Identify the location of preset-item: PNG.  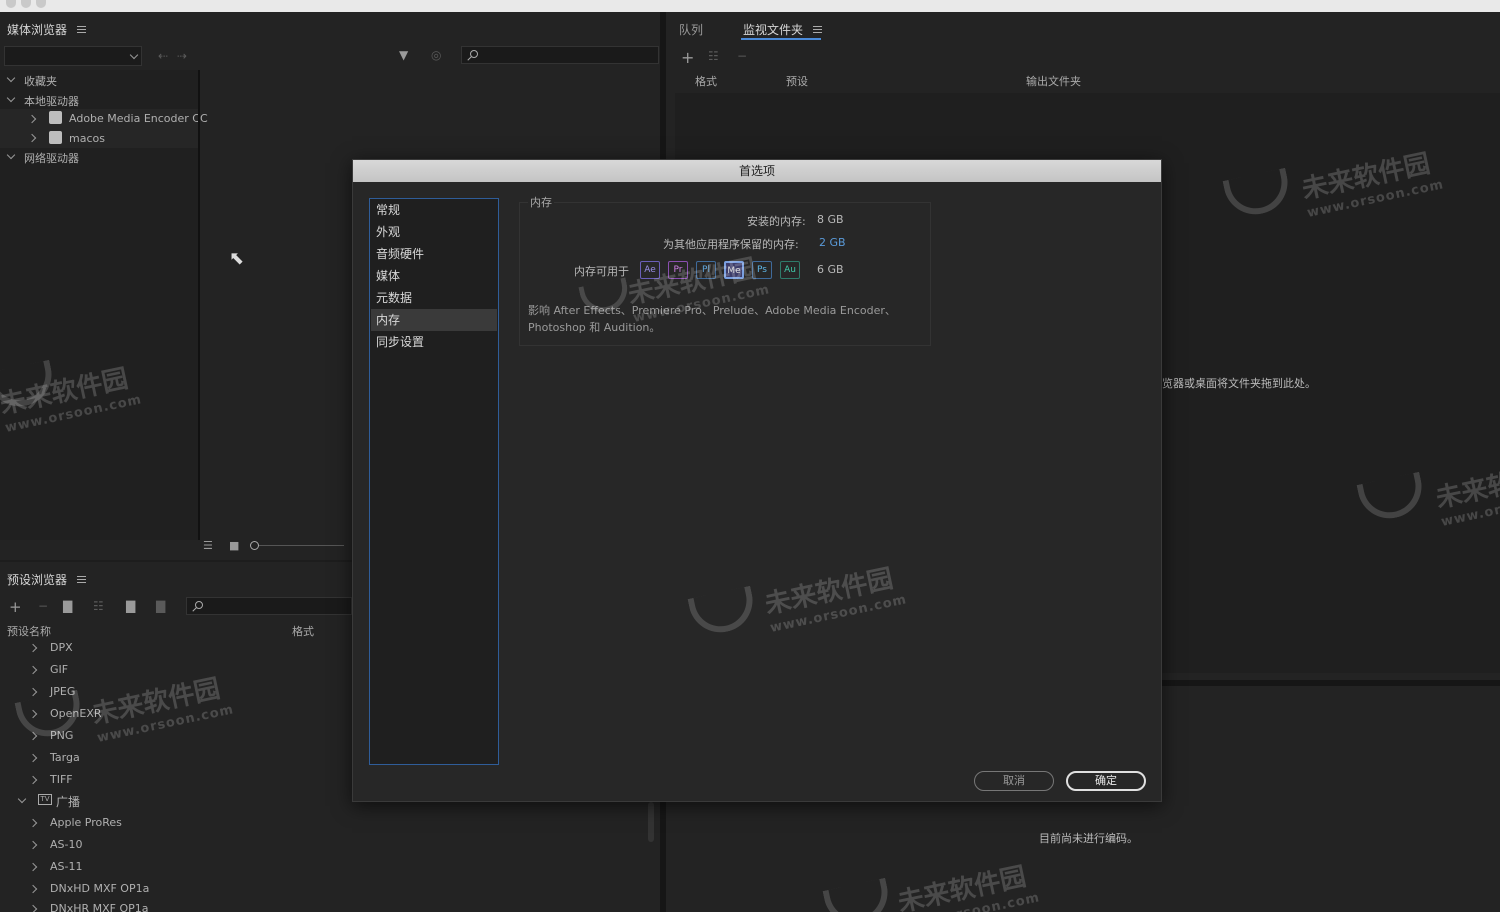
(61, 735).